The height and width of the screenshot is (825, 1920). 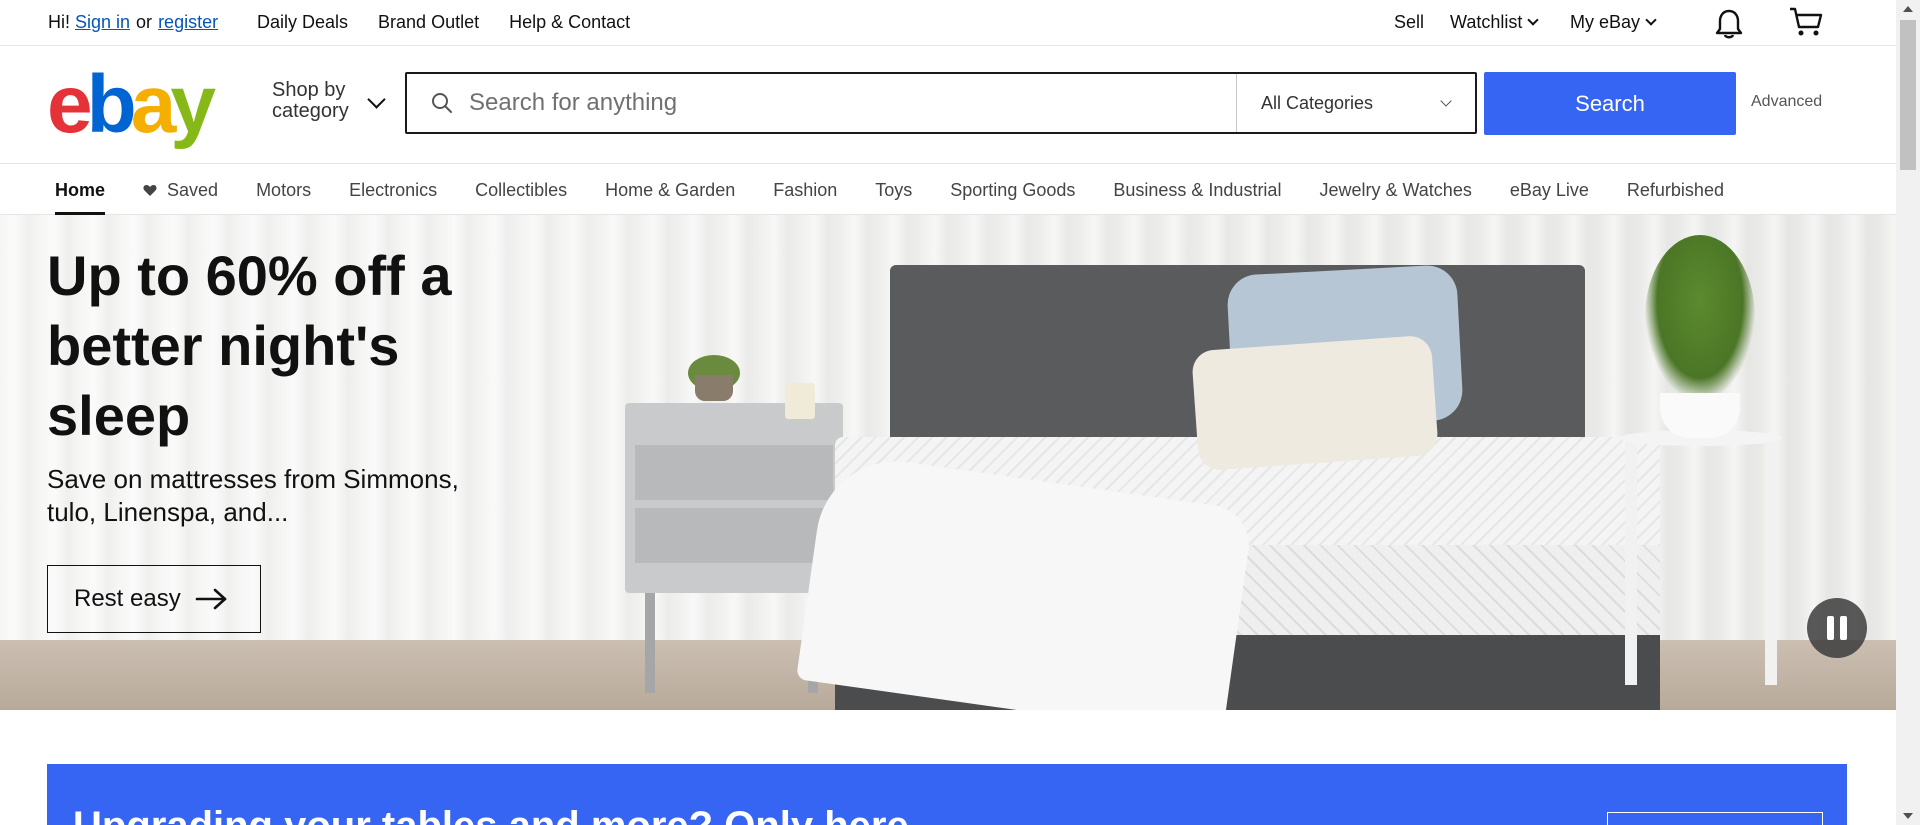 I want to click on greeting-area: Hi! Sign in or register, so click(x=133, y=22).